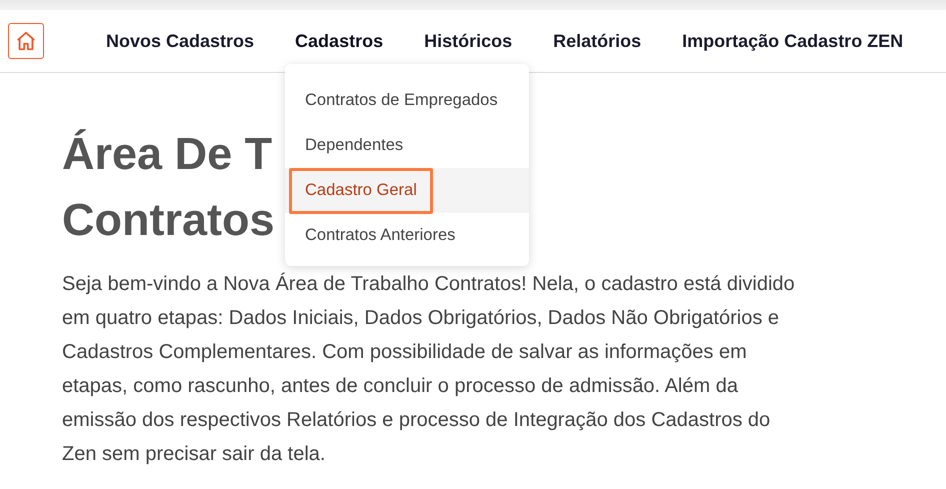 This screenshot has width=946, height=489. What do you see at coordinates (401, 100) in the screenshot?
I see `dropdown-item: Contratos de Empregados` at bounding box center [401, 100].